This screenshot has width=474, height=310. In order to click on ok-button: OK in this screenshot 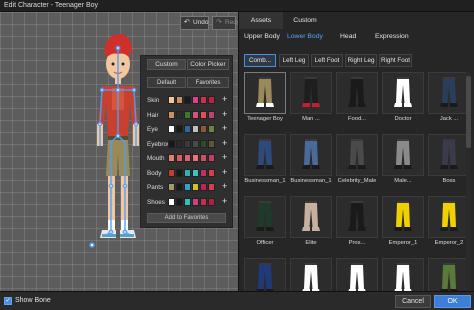, I will do `click(452, 301)`.